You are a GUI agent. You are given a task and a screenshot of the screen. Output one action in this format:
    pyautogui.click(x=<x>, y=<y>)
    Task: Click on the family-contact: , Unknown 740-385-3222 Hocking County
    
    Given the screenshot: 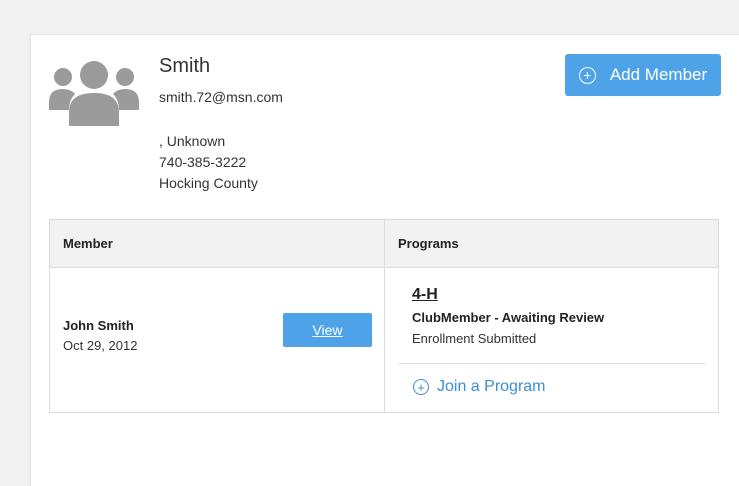 What is the action you would take?
    pyautogui.click(x=208, y=162)
    